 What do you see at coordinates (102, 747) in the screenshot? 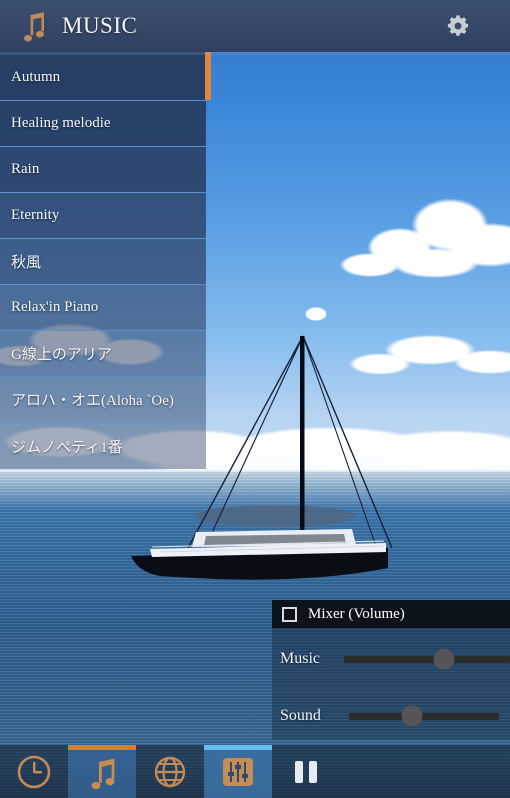
I see `toolbar-indicator-orange` at bounding box center [102, 747].